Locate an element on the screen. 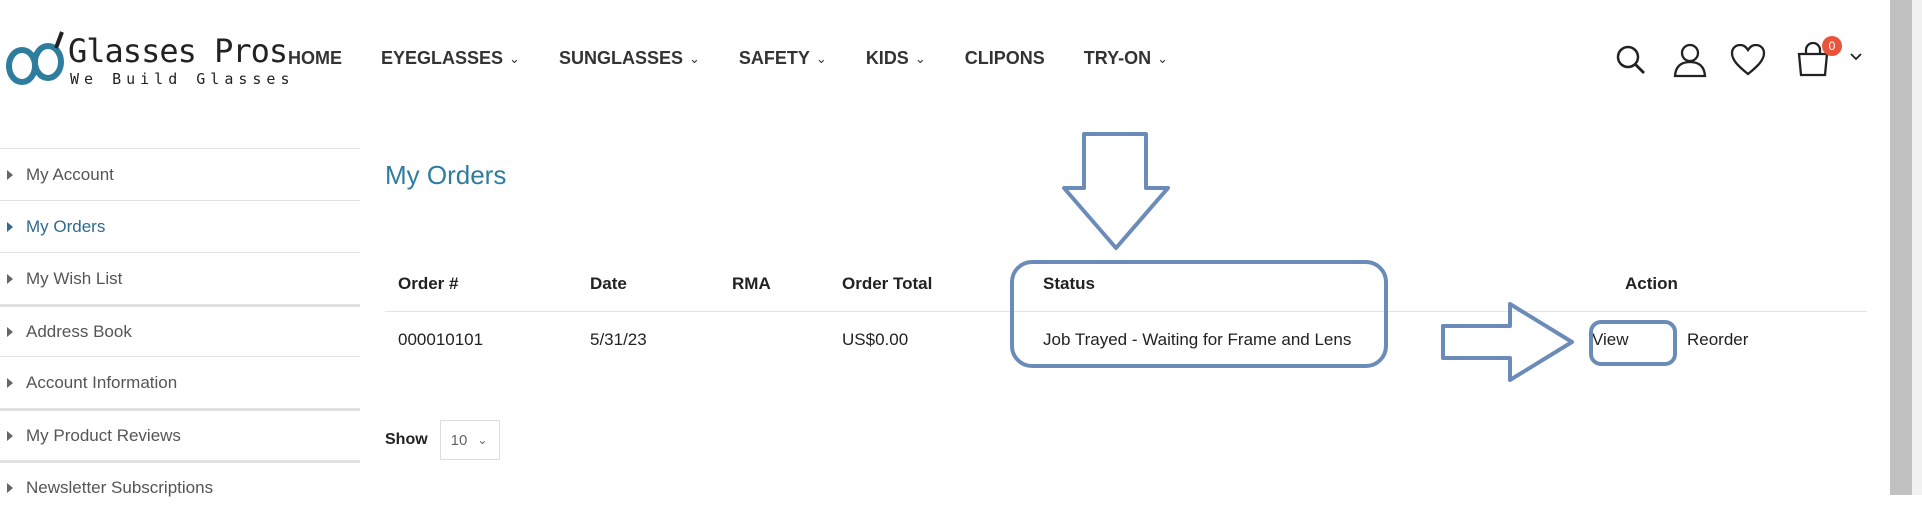 The width and height of the screenshot is (1922, 512). sidebar-item-my-product-reviews: My Product Reviews is located at coordinates (180, 434).